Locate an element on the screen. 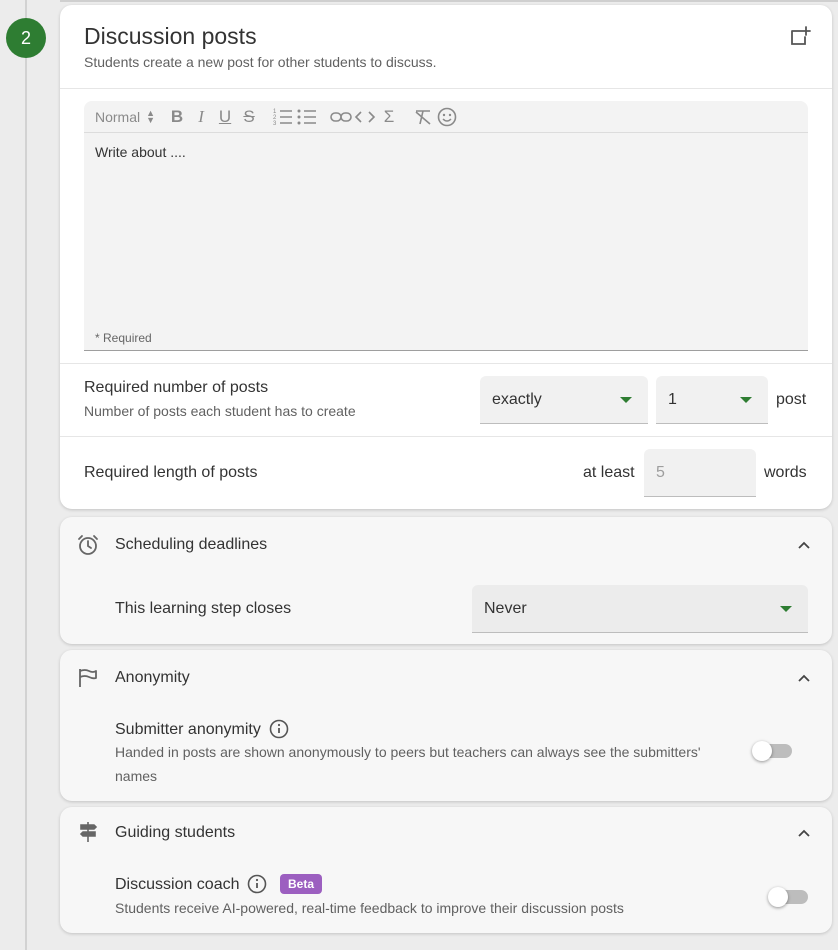  anonymity-toggle is located at coordinates (772, 751).